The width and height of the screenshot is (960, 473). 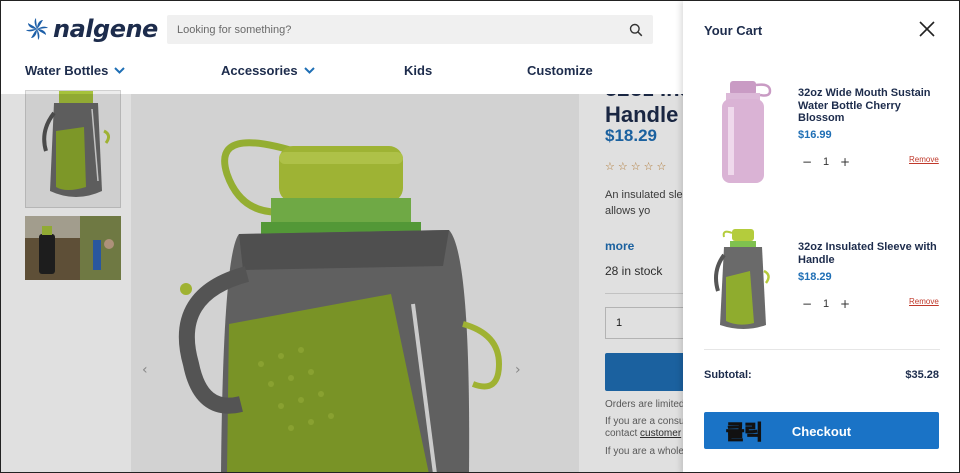 I want to click on nav-item-label: Customize, so click(x=560, y=70).